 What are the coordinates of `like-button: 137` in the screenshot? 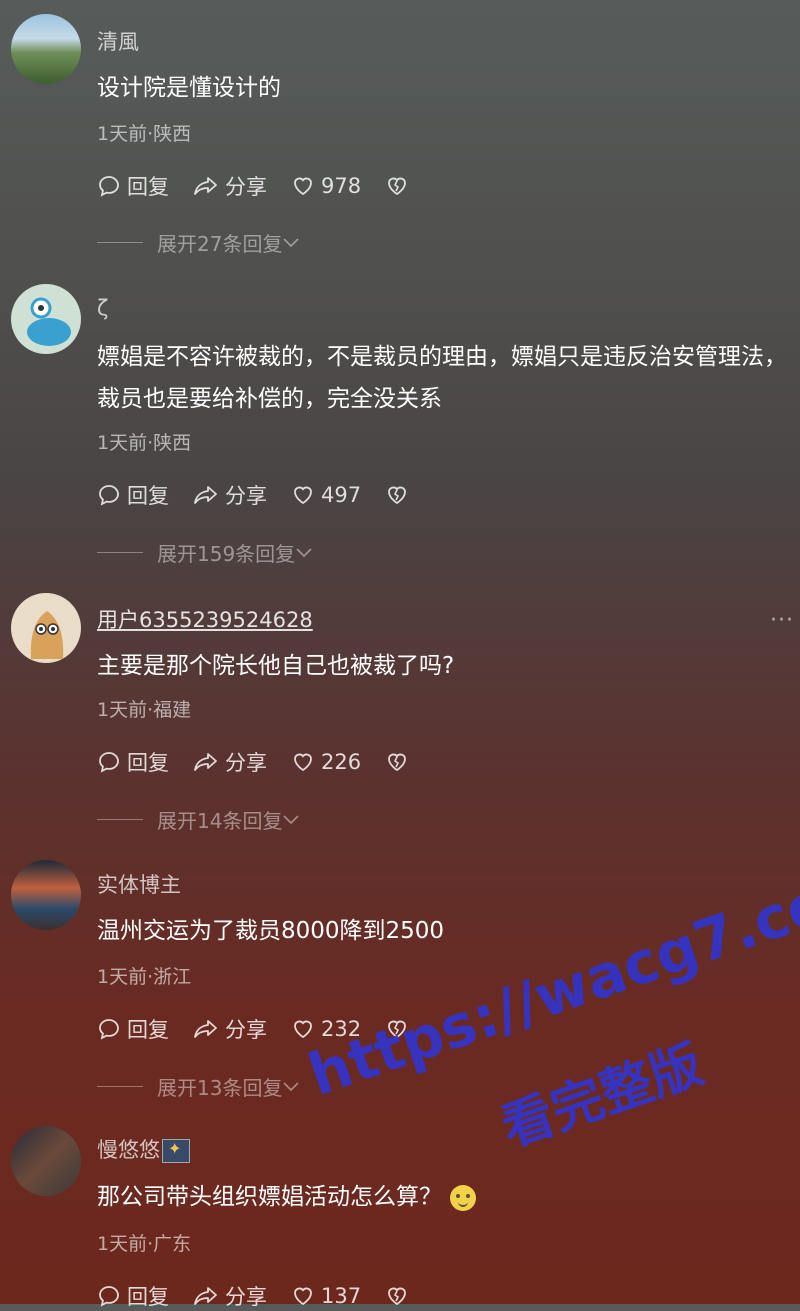 It's located at (326, 1296).